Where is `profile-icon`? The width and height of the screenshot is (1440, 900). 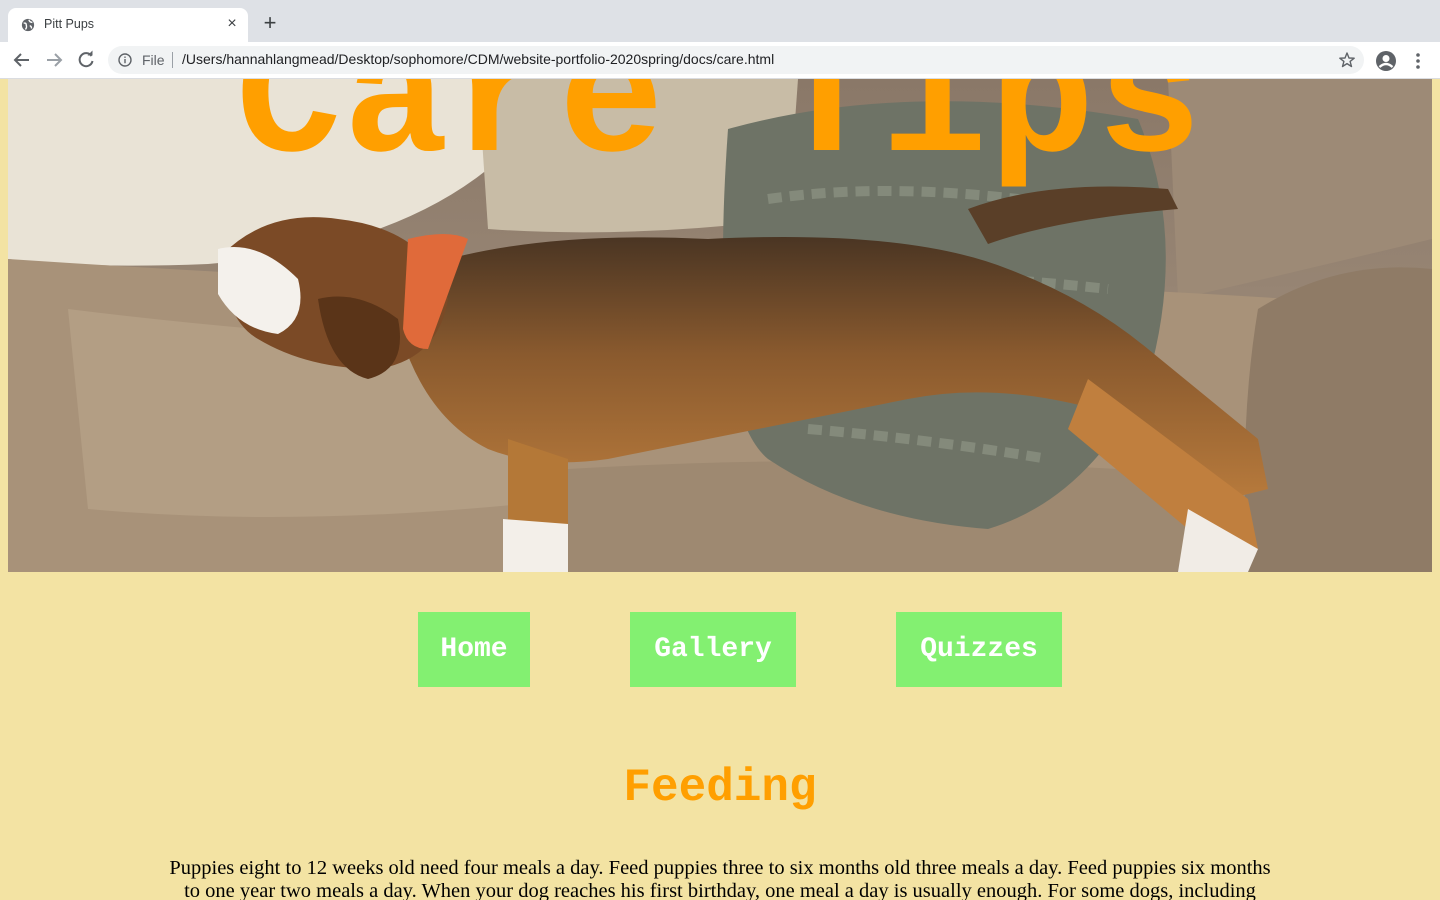 profile-icon is located at coordinates (1386, 61).